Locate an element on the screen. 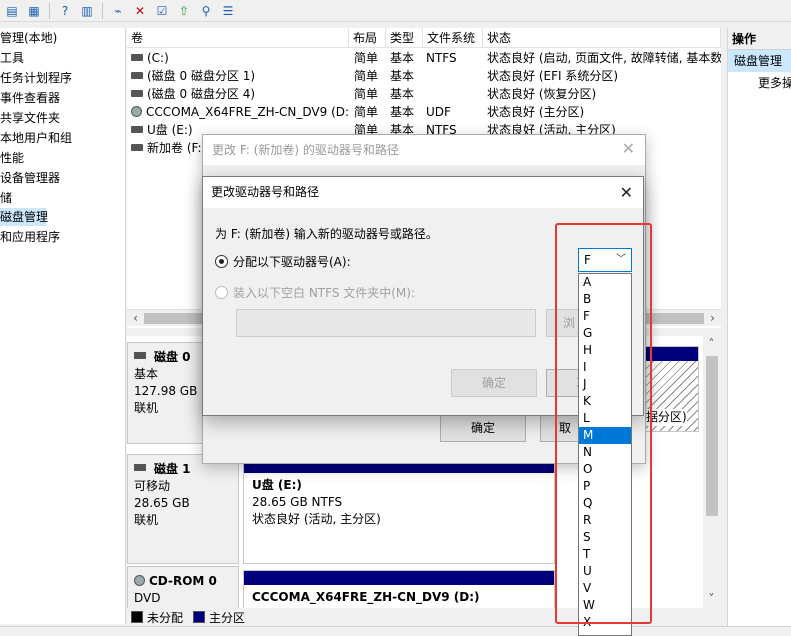 Image resolution: width=791 pixels, height=636 pixels. drive-option: U is located at coordinates (605, 571).